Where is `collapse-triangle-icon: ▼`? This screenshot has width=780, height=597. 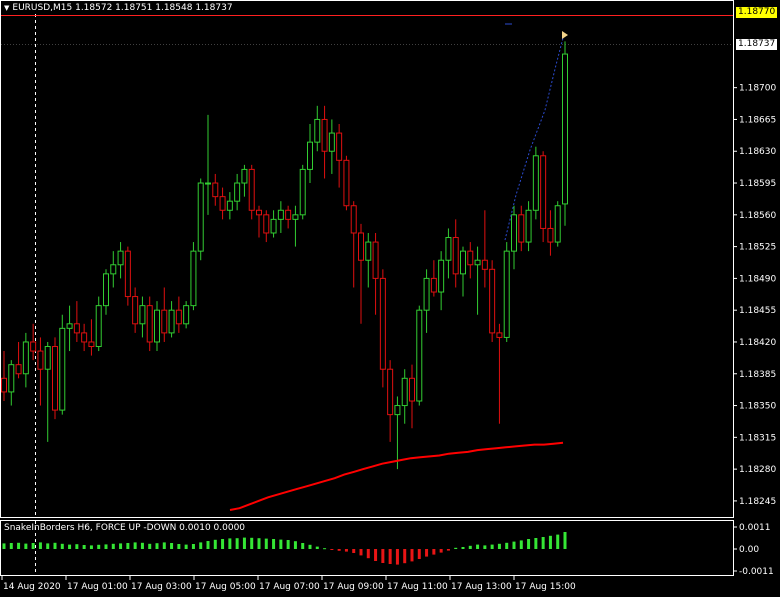 collapse-triangle-icon: ▼ is located at coordinates (6, 8).